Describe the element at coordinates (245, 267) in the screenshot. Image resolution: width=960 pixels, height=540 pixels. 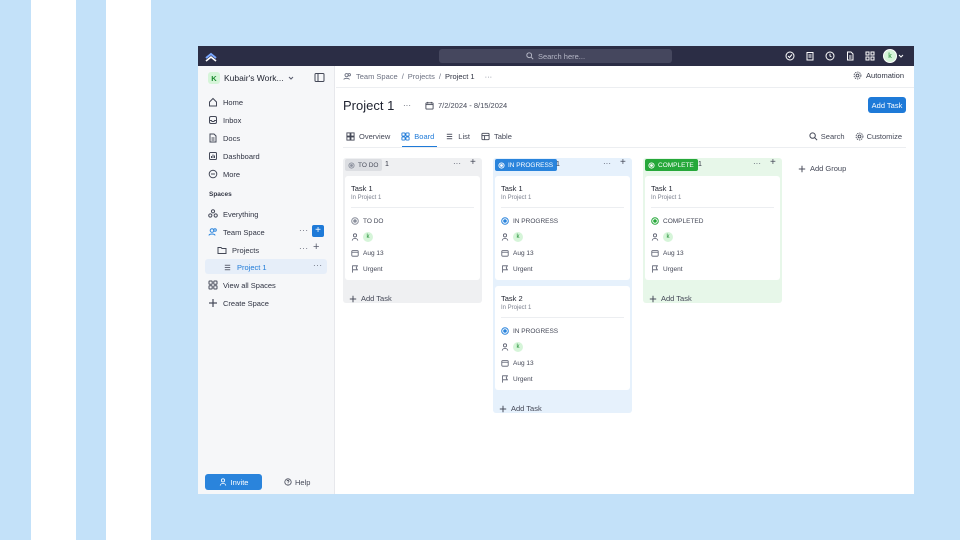
I see `sidebar-item-project-1: Project 1` at that location.